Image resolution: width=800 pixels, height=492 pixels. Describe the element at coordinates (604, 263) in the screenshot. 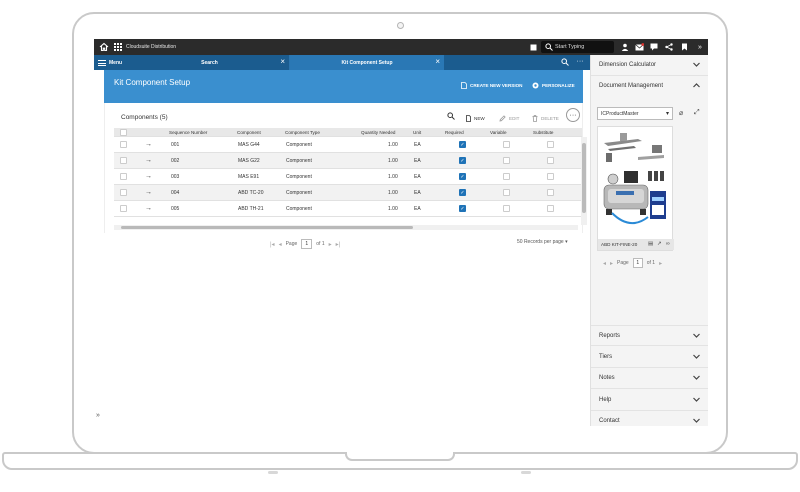

I see `prev-doc-icon: ◂` at that location.